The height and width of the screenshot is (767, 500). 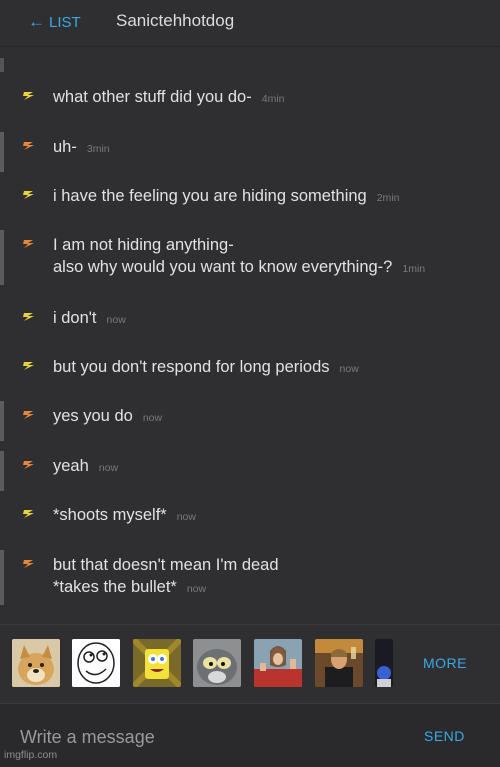 What do you see at coordinates (250, 152) in the screenshot?
I see `message-received: uh- 3min` at bounding box center [250, 152].